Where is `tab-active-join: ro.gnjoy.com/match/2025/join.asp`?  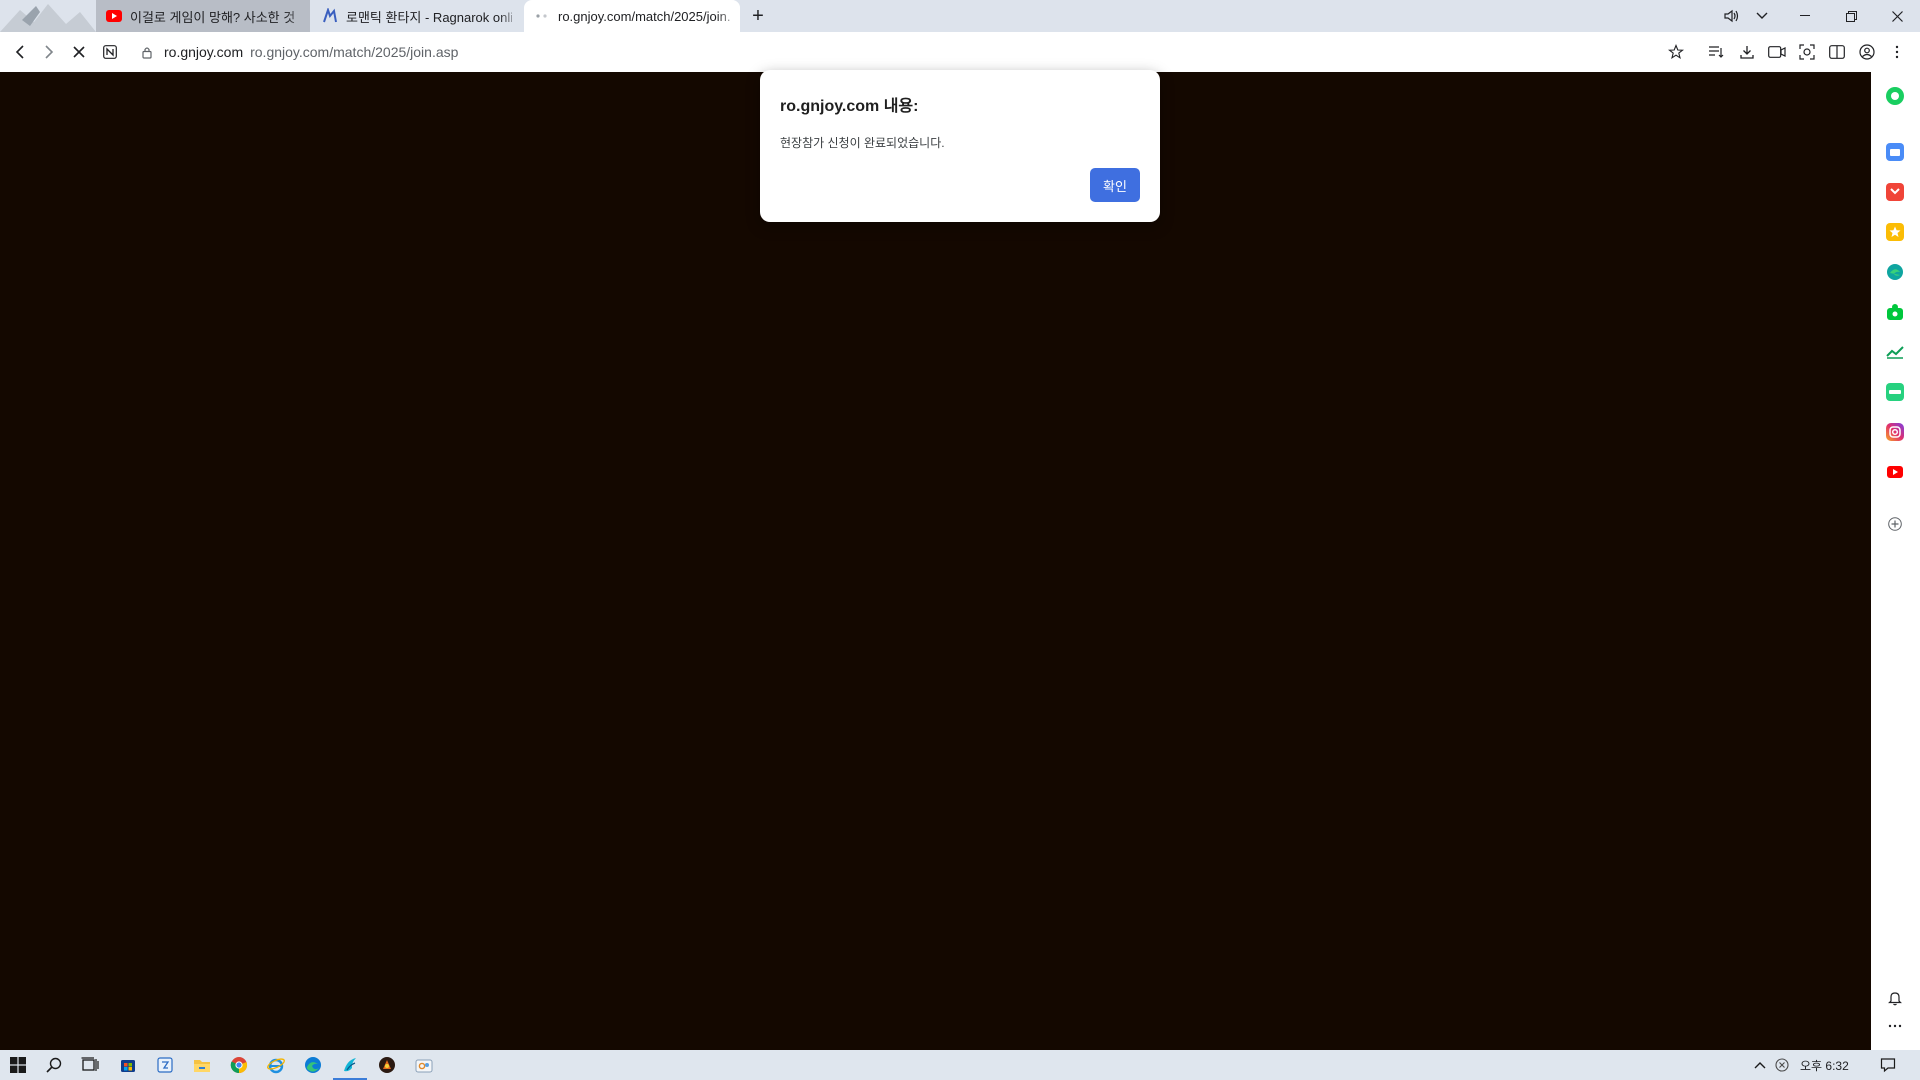
tab-active-join: ro.gnjoy.com/match/2025/join.asp is located at coordinates (632, 16).